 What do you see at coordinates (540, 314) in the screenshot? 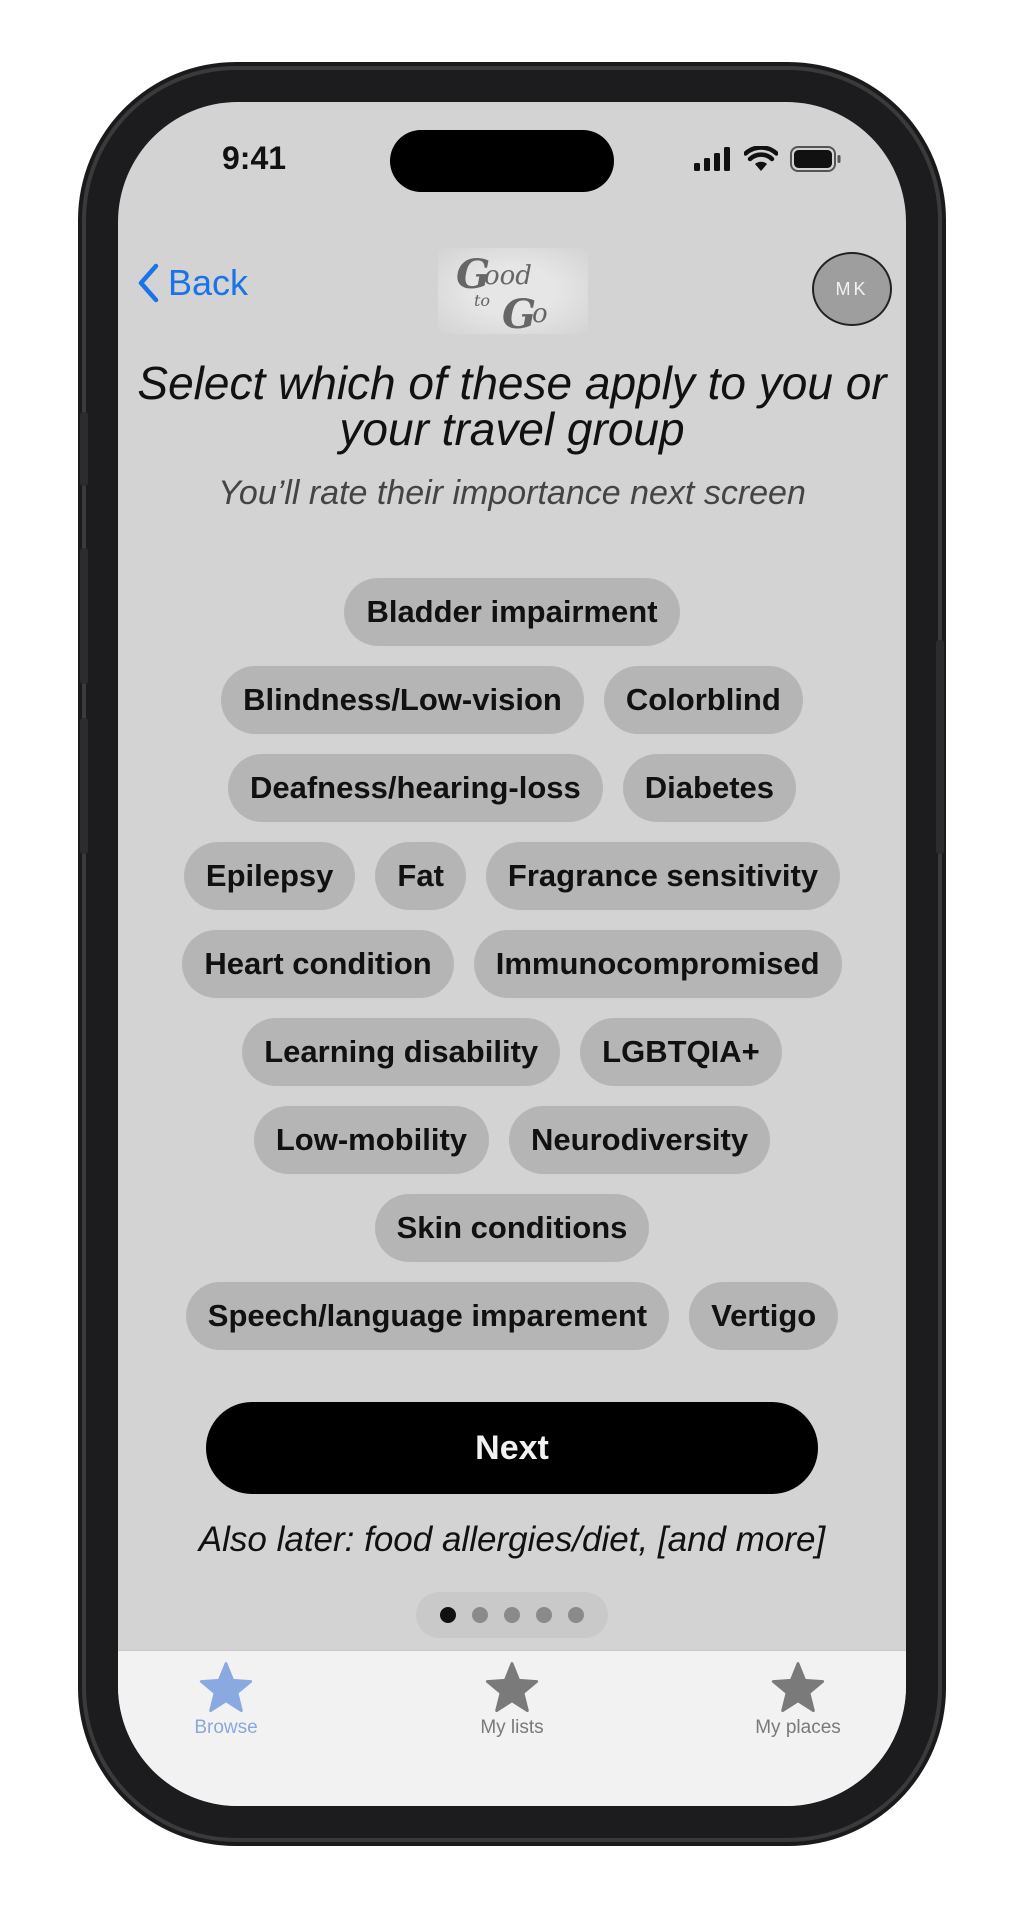
I see `svg-text: o` at bounding box center [540, 314].